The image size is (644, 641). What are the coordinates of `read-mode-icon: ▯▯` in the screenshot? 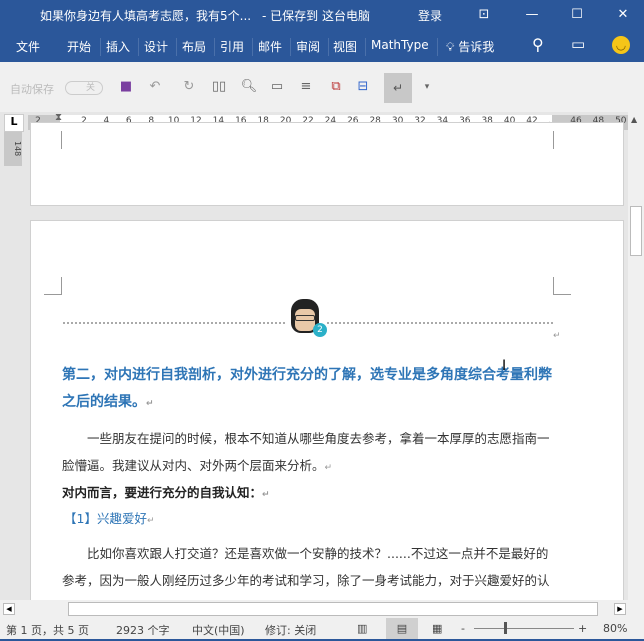 It's located at (219, 87).